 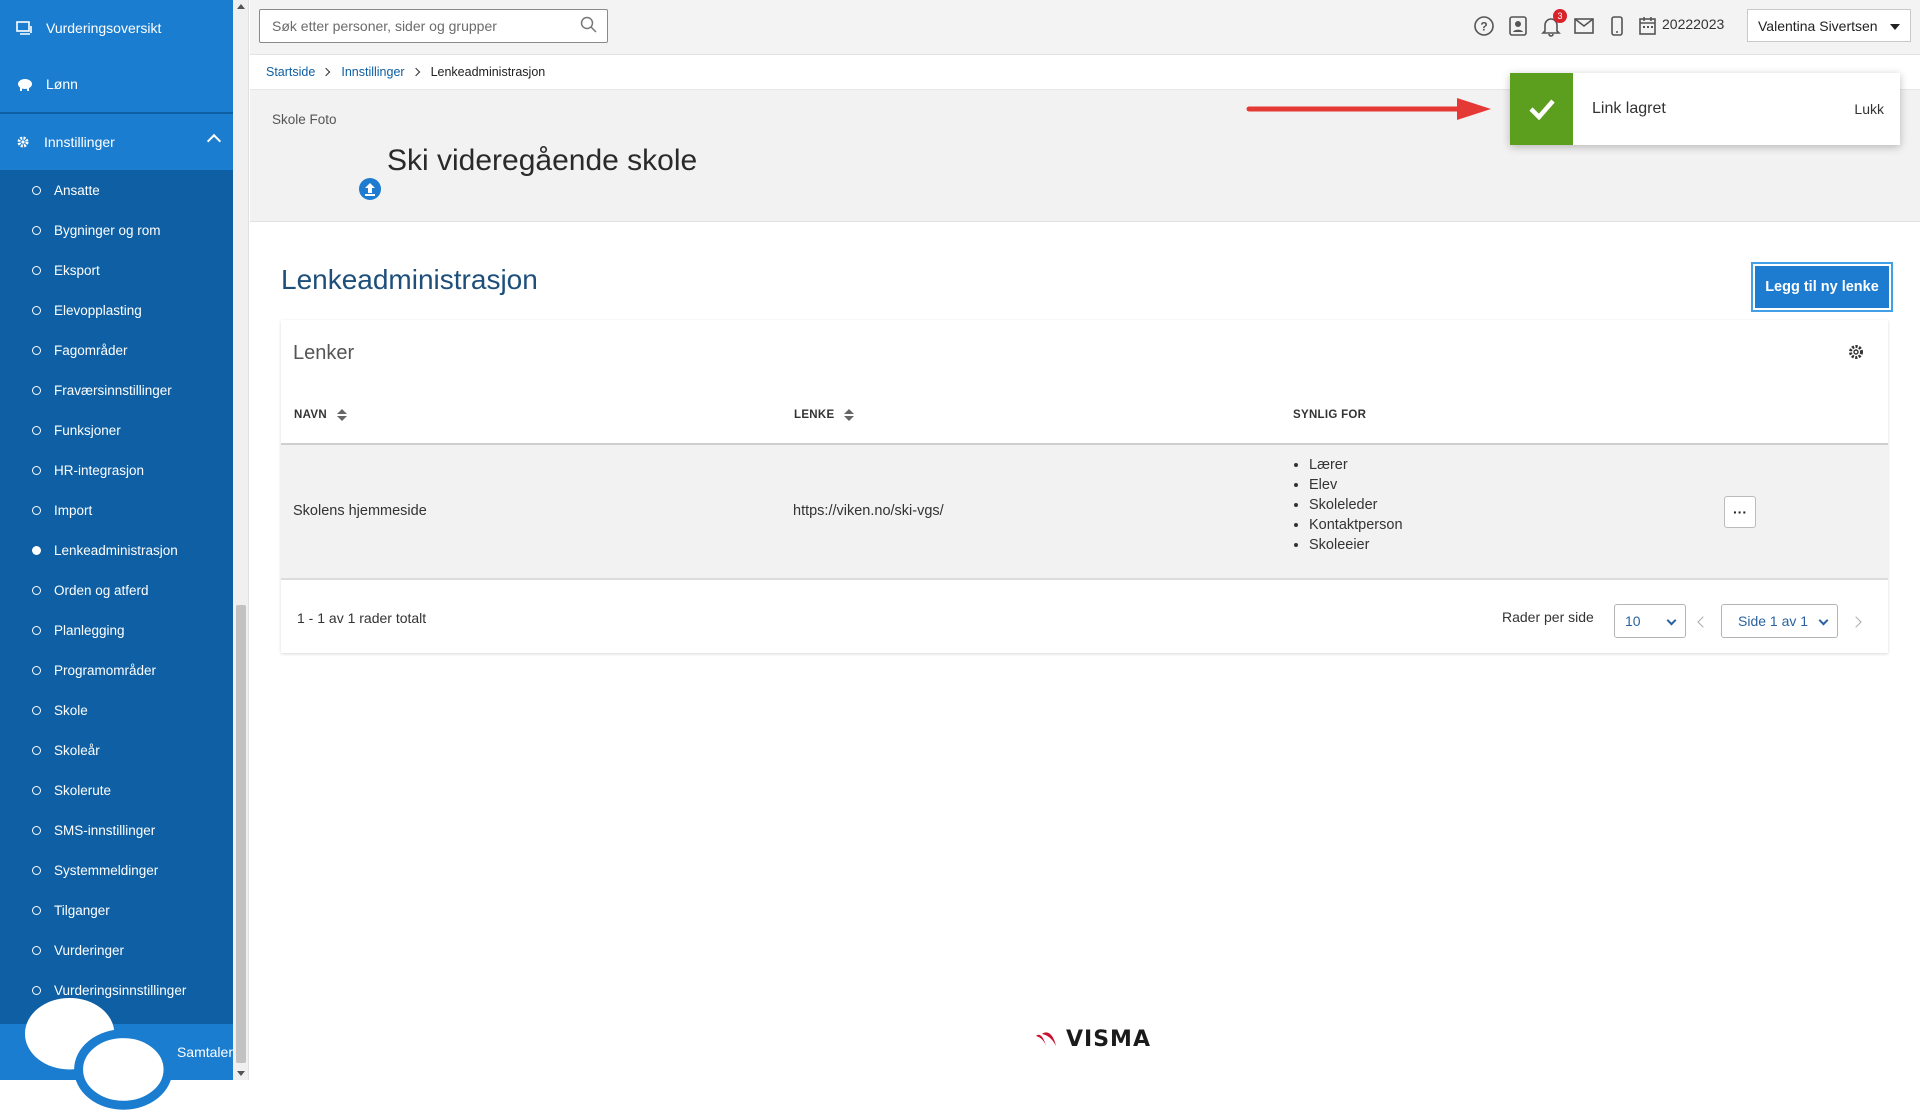 I want to click on user-menu-button: Valentina Sivertsen, so click(x=1829, y=25).